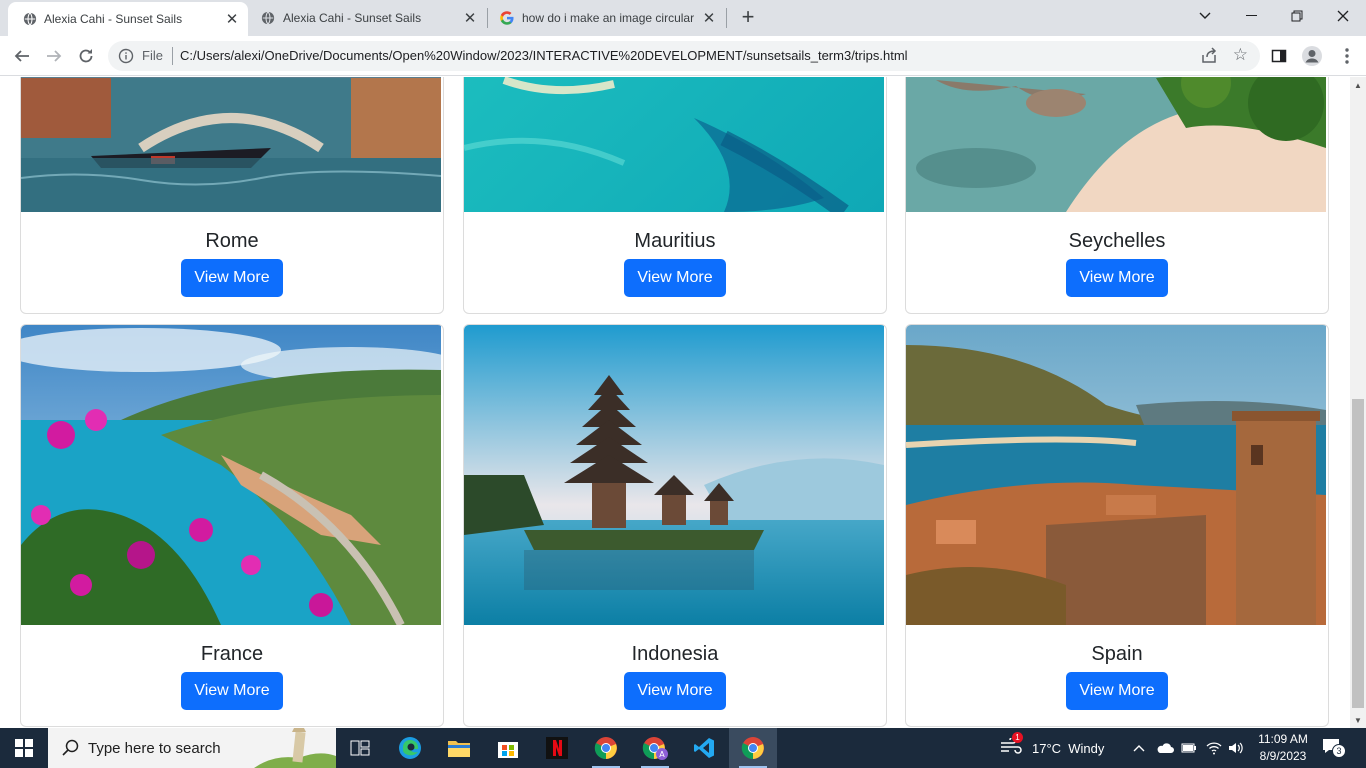 Image resolution: width=1366 pixels, height=768 pixels. I want to click on battery-icon, so click(1188, 748).